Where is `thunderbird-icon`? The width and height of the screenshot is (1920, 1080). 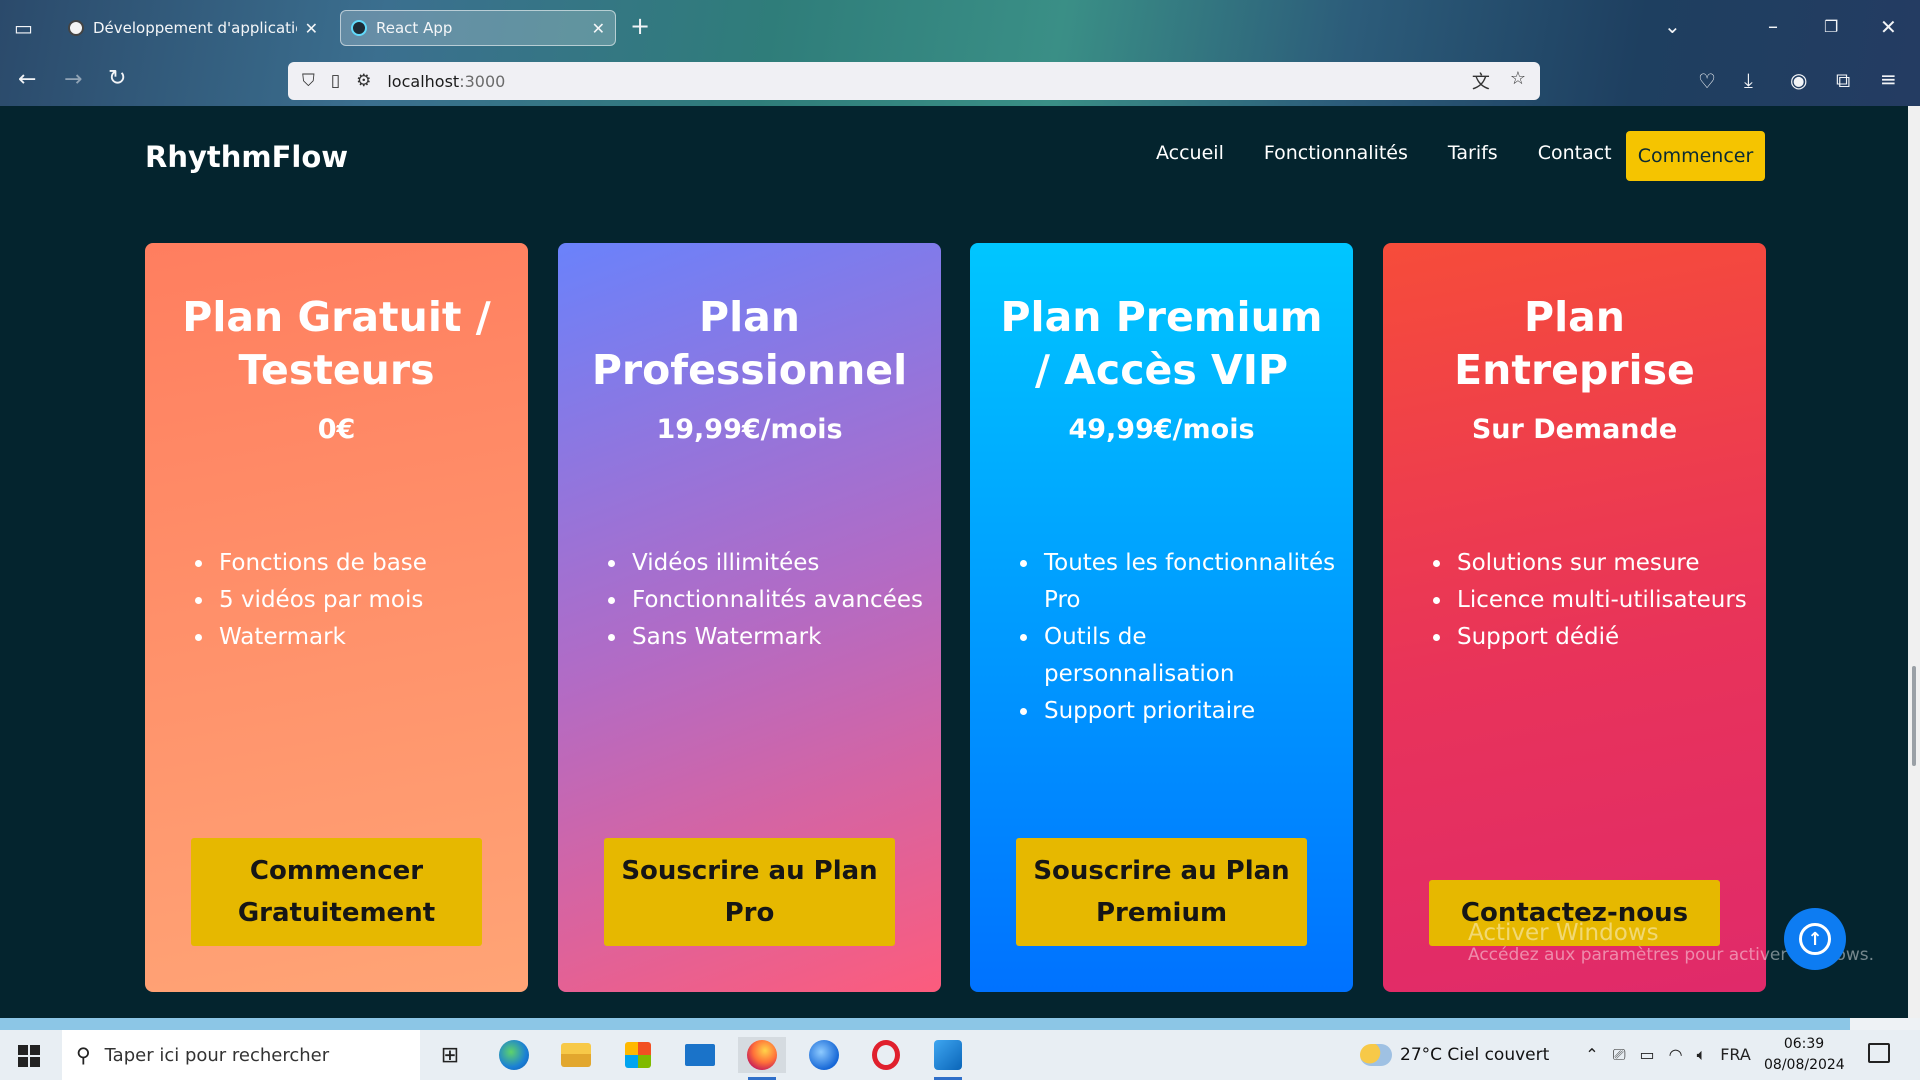
thunderbird-icon is located at coordinates (824, 1055).